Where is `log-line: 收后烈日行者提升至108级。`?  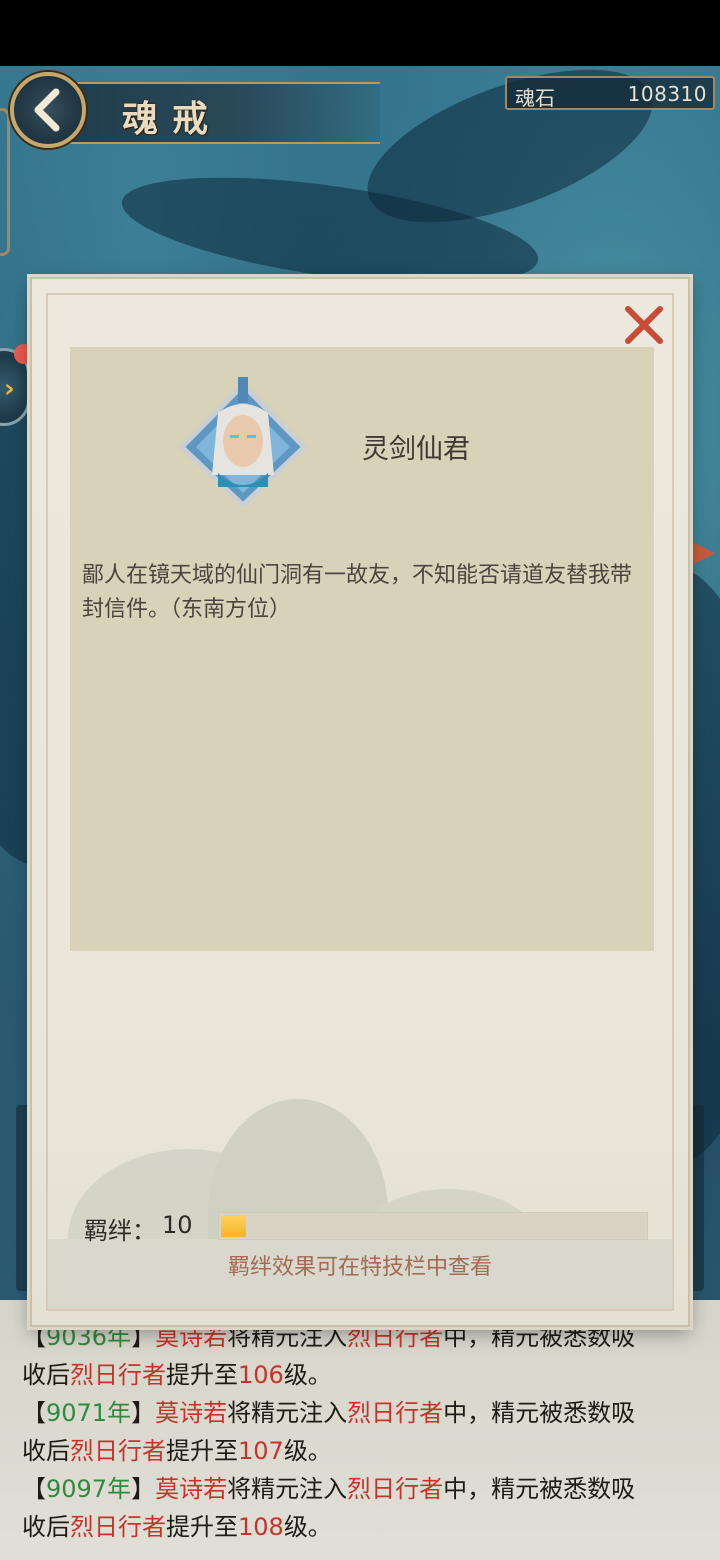
log-line: 收后烈日行者提升至108级。 is located at coordinates (177, 1527).